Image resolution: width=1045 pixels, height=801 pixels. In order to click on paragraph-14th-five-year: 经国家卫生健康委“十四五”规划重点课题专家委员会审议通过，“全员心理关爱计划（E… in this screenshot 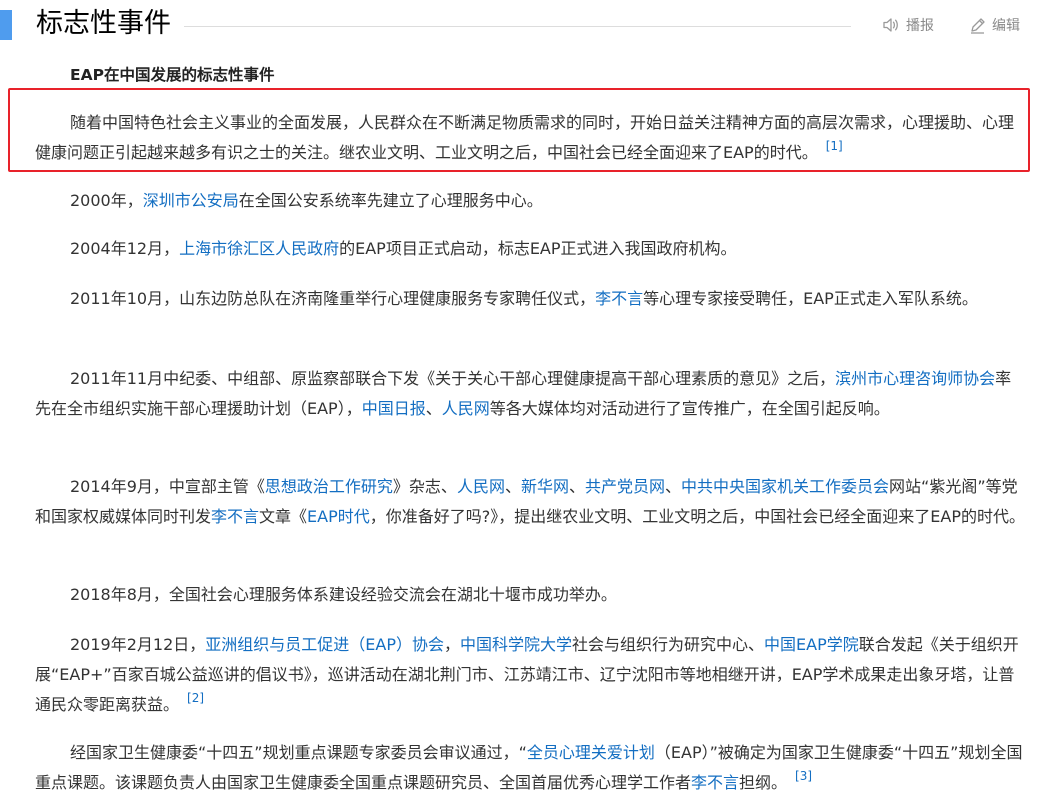, I will do `click(530, 768)`.